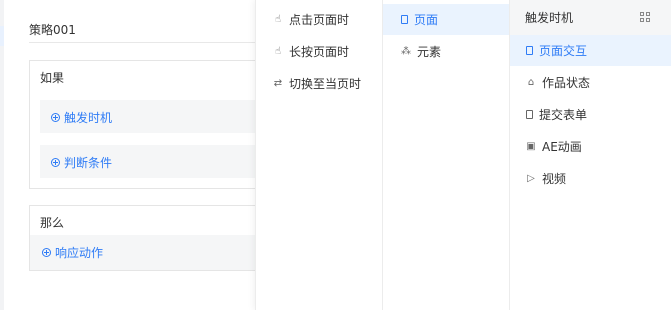  What do you see at coordinates (554, 179) in the screenshot?
I see `menu-item-label: 视频` at bounding box center [554, 179].